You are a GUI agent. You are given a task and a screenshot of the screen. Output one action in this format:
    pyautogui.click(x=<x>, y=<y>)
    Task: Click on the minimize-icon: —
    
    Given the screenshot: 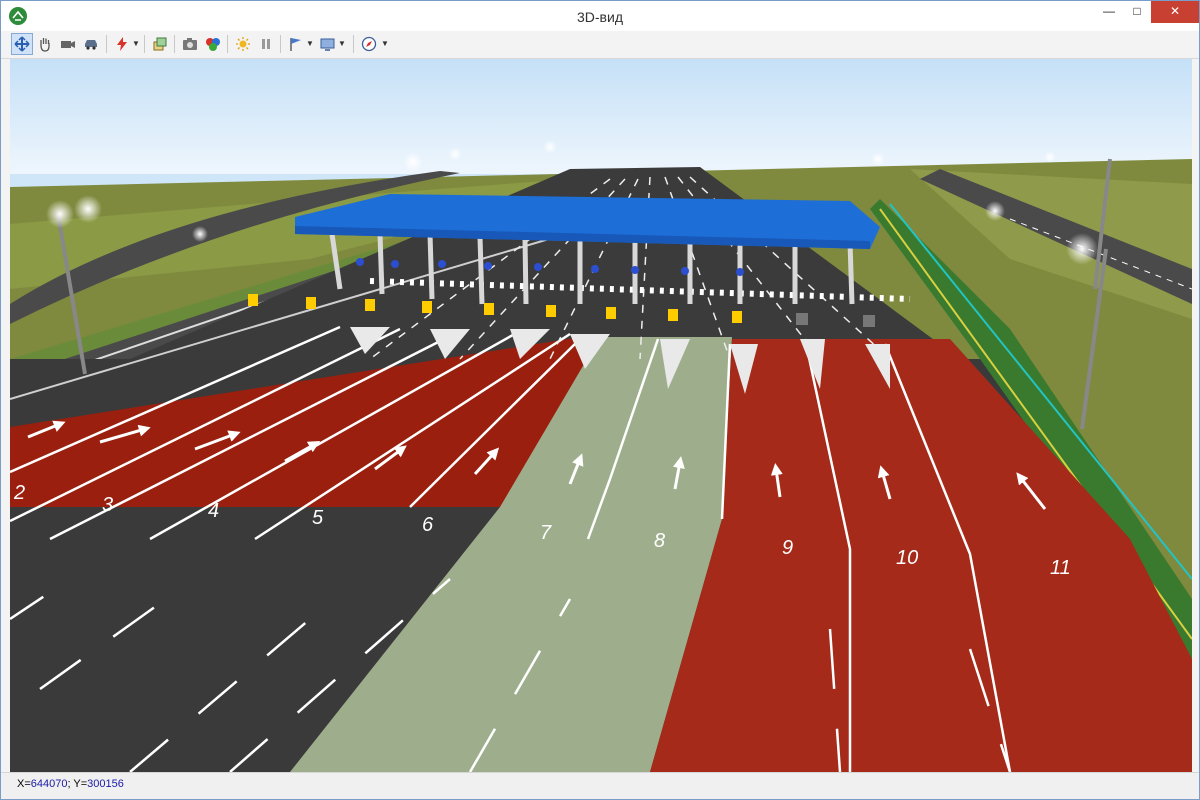 What is the action you would take?
    pyautogui.click(x=1109, y=11)
    